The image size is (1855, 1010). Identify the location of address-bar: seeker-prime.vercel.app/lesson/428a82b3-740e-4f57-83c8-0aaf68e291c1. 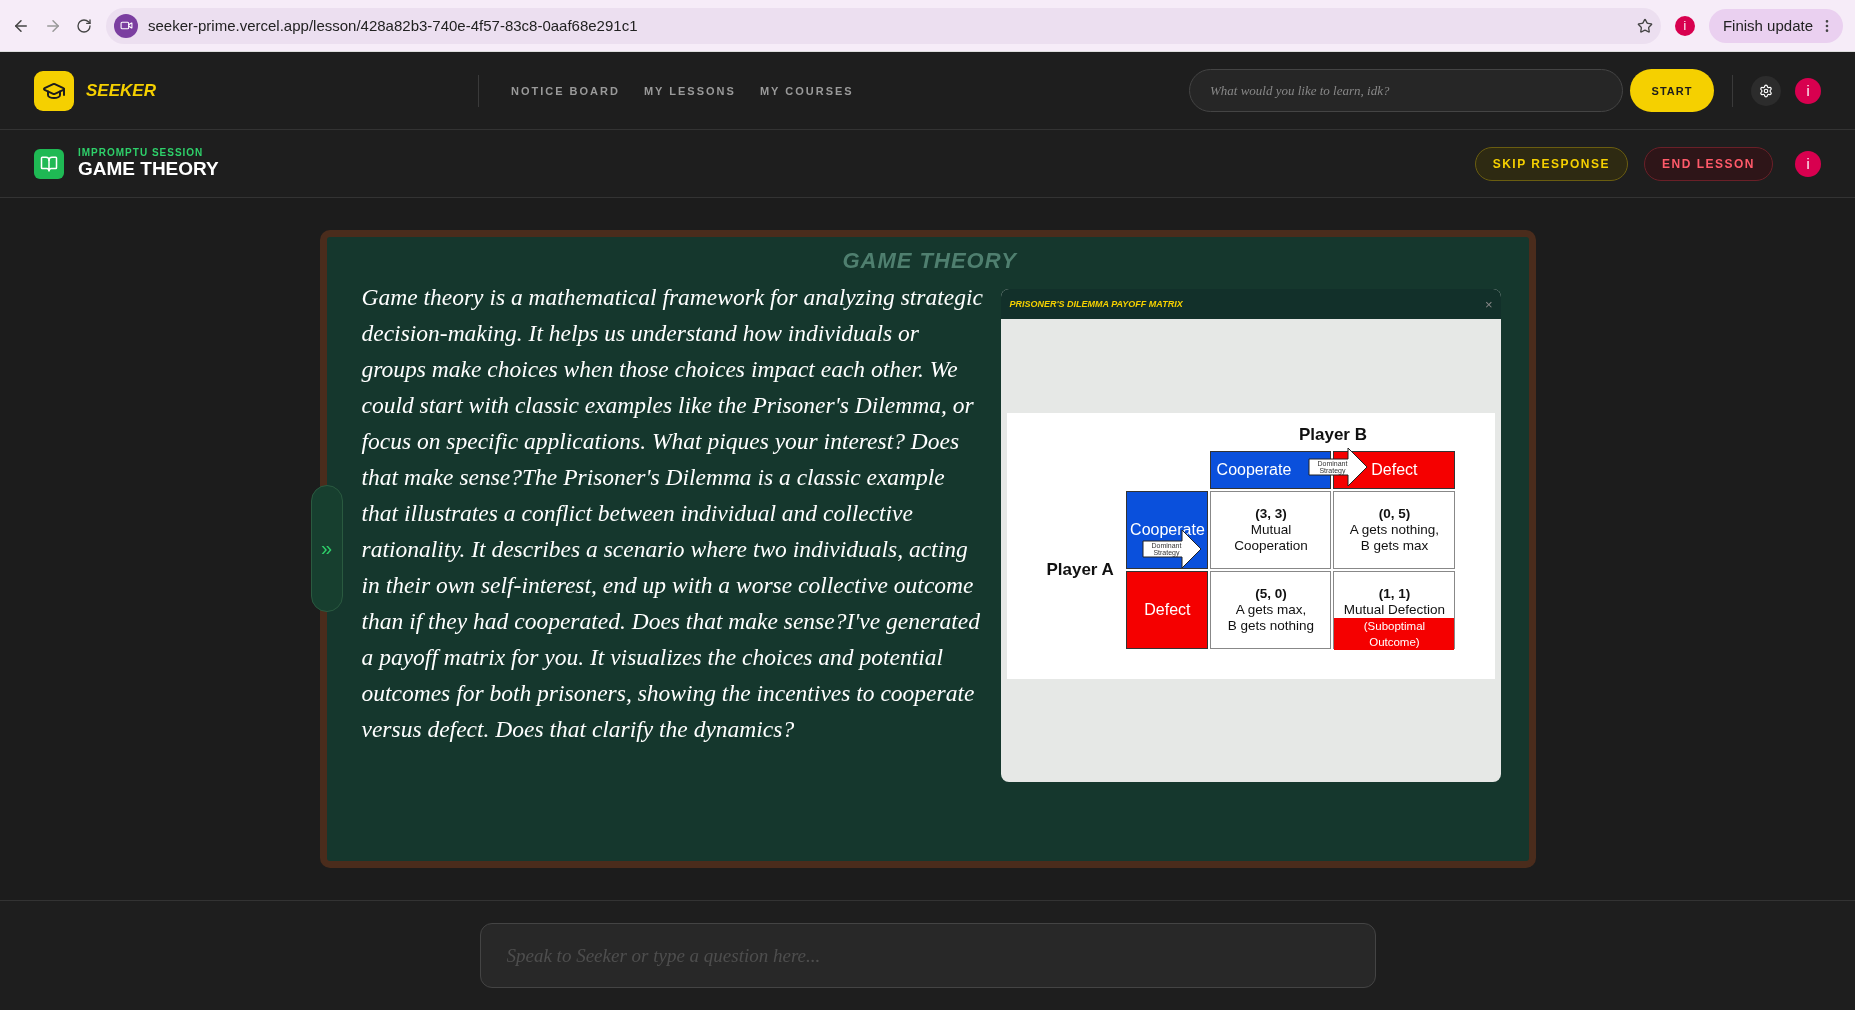
(883, 25).